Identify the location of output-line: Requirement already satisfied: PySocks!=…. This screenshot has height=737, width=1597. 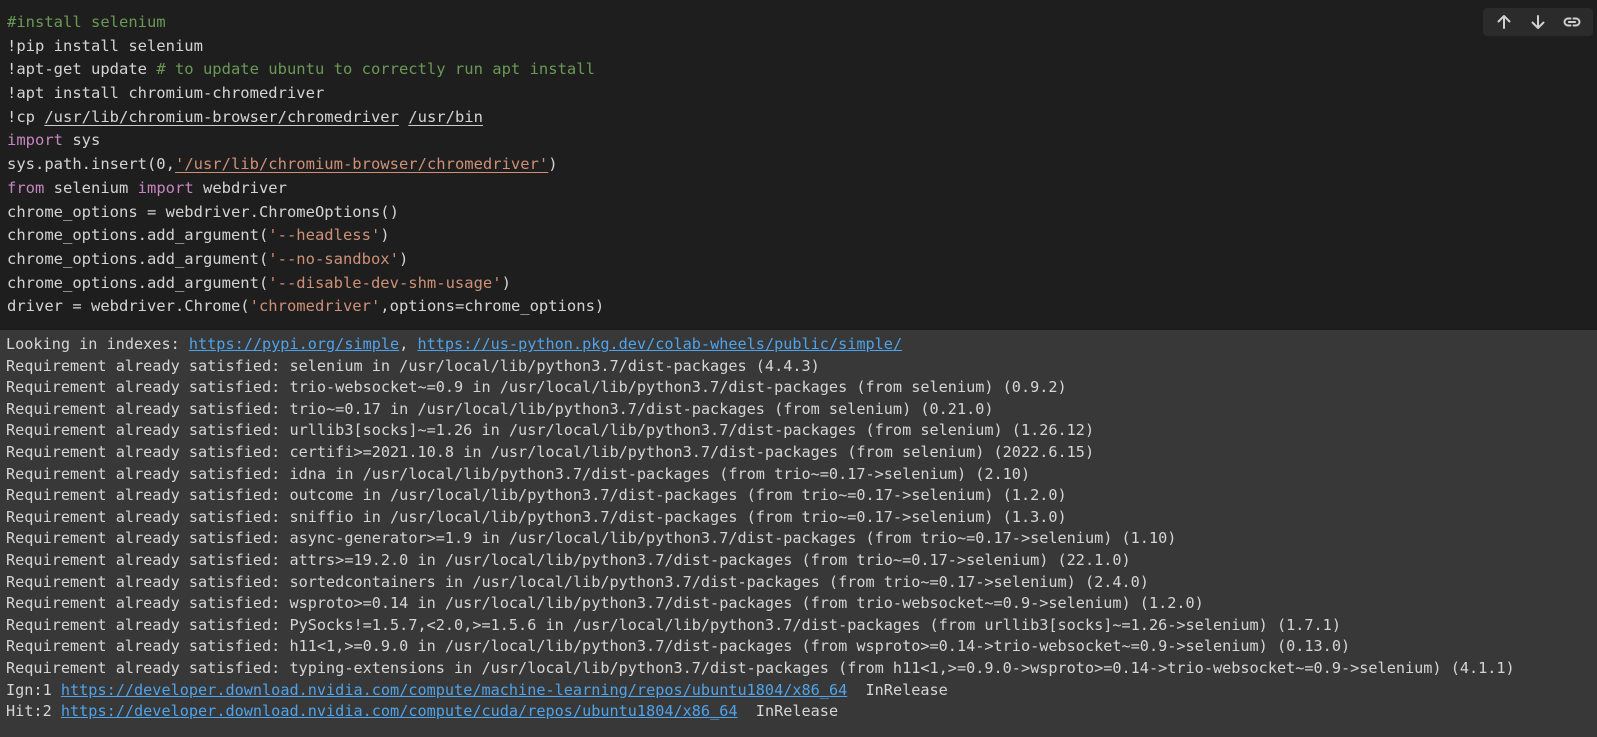
(798, 626).